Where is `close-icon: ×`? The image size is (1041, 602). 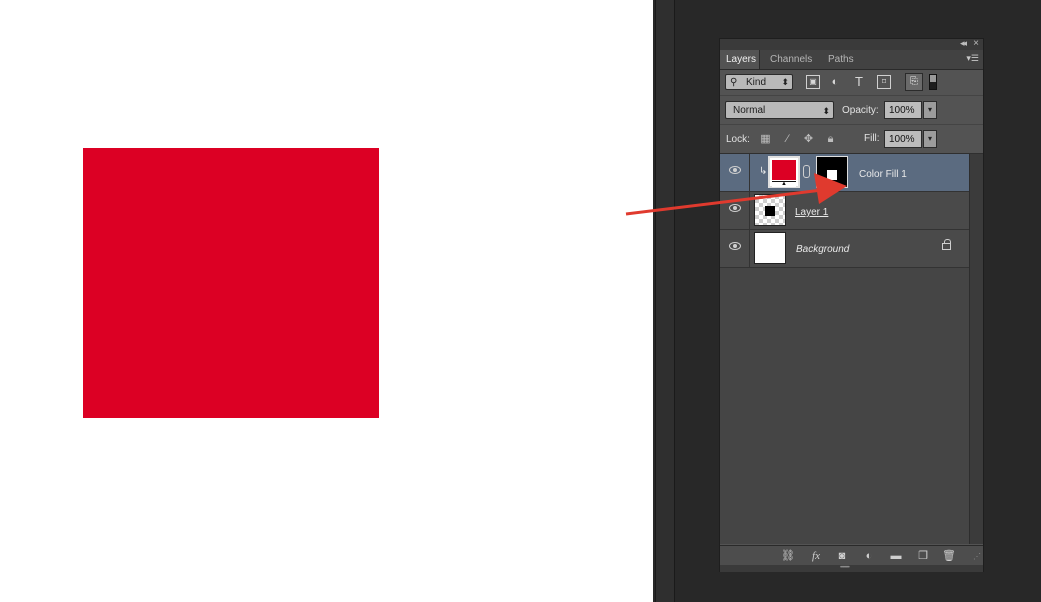
close-icon: × is located at coordinates (976, 43).